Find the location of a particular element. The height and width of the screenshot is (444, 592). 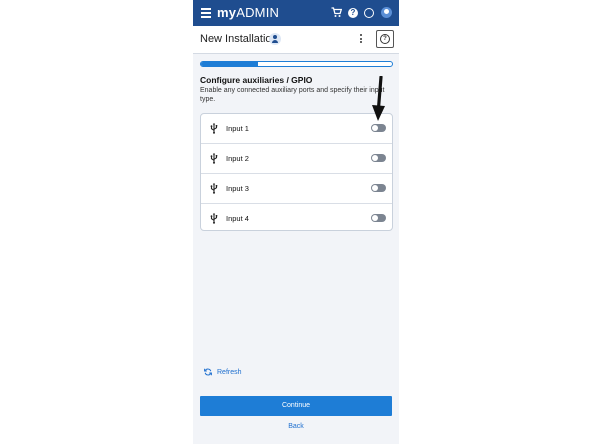

refresh-button: Refresh is located at coordinates (223, 372).